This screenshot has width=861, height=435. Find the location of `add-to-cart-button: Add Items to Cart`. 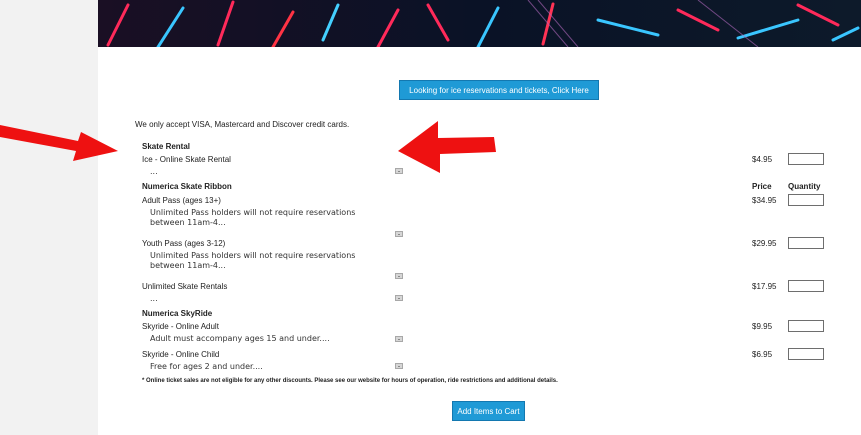

add-to-cart-button: Add Items to Cart is located at coordinates (488, 411).